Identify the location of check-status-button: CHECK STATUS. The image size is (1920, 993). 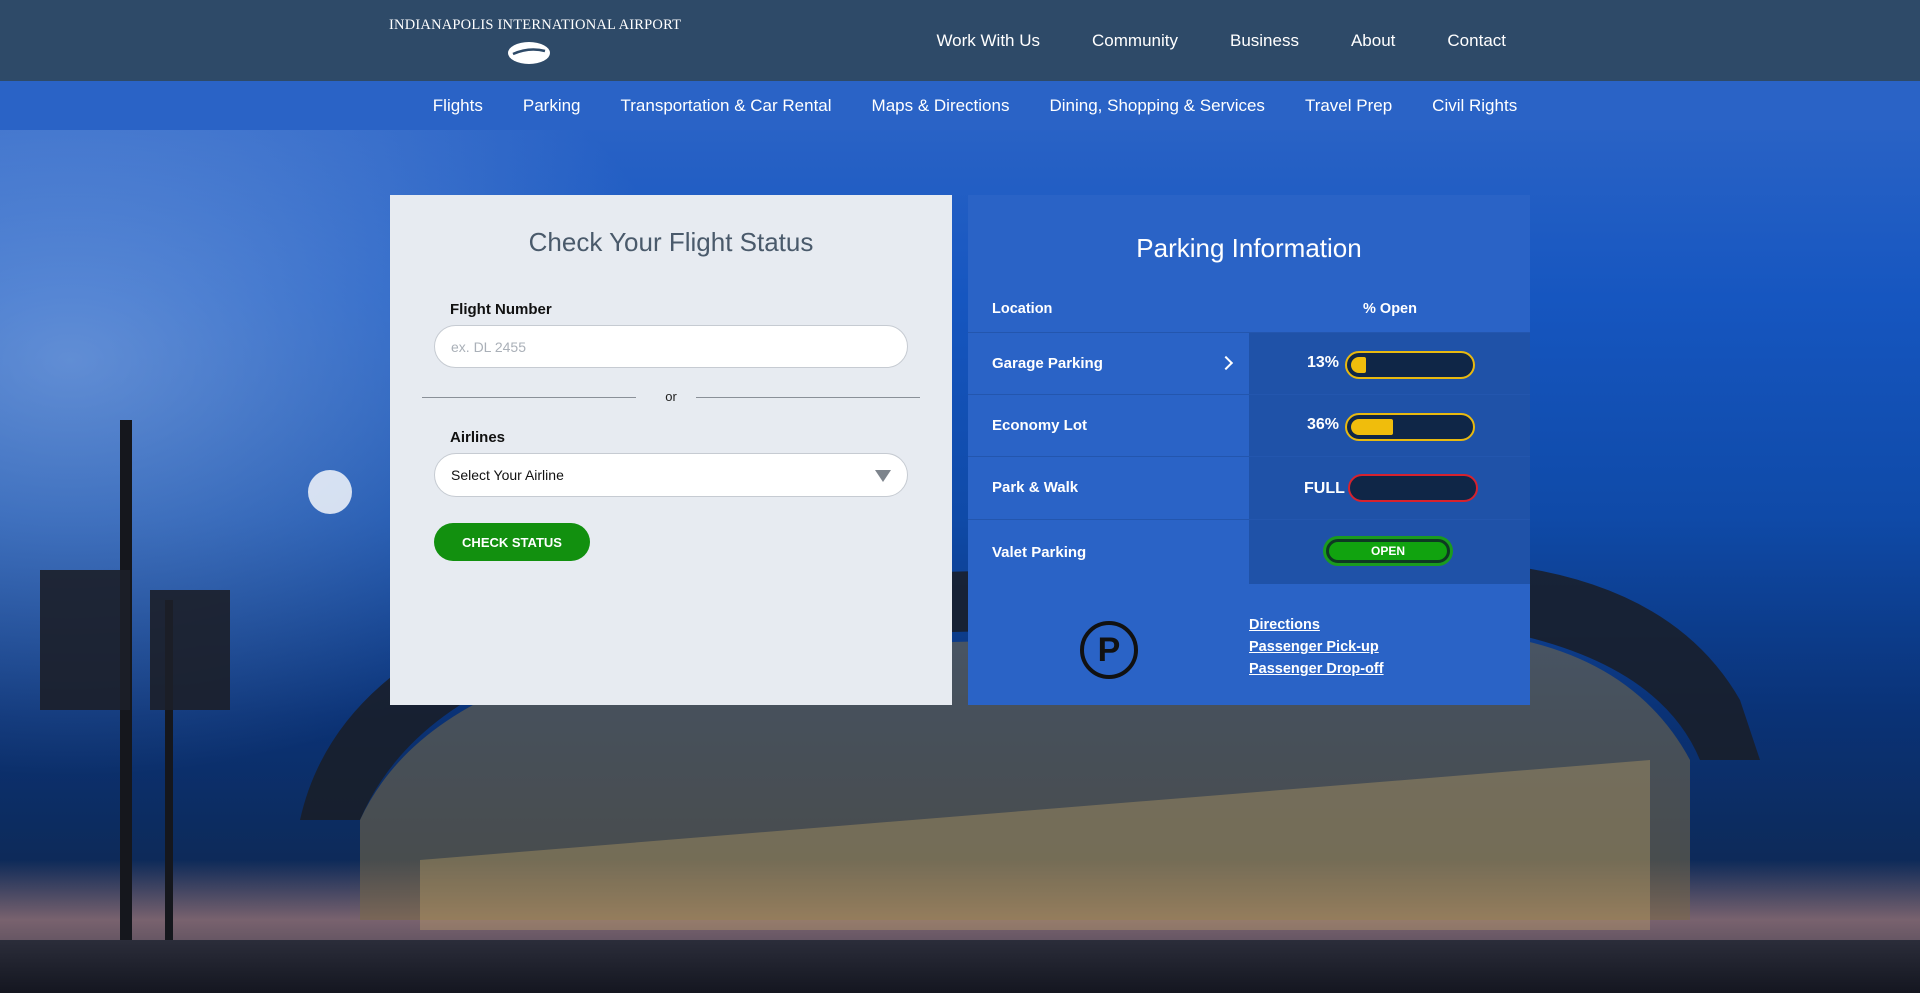
(512, 542).